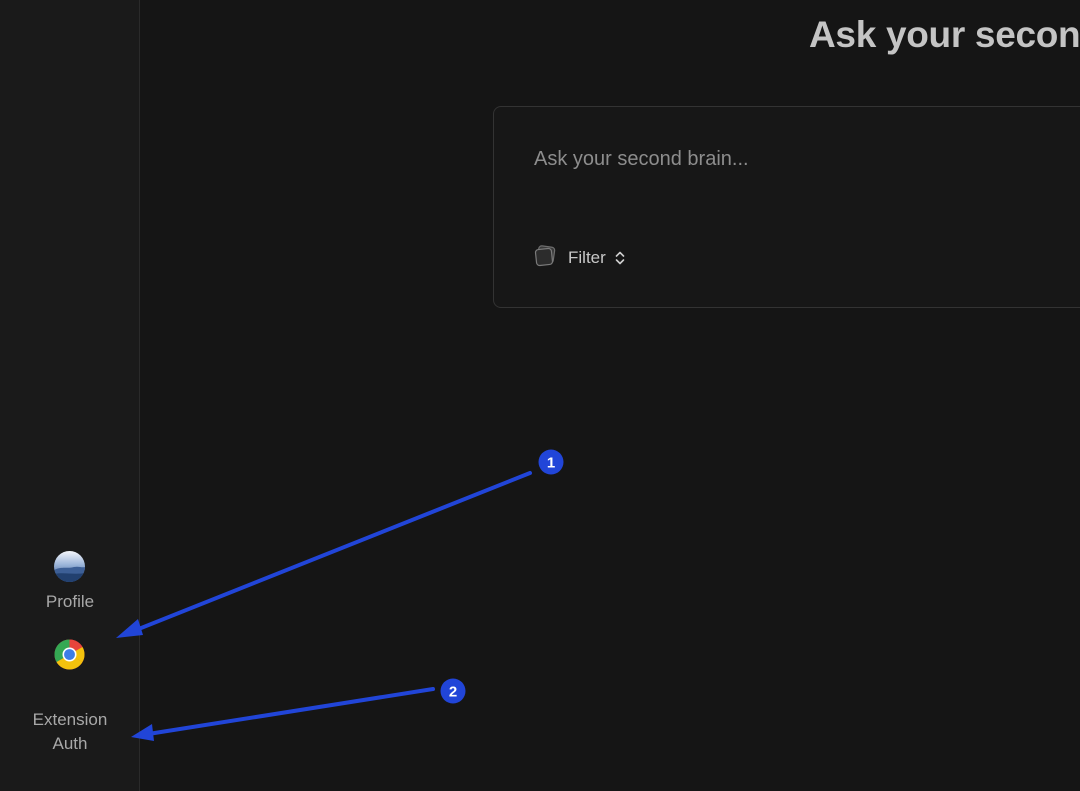 This screenshot has height=791, width=1080. What do you see at coordinates (944, 34) in the screenshot?
I see `page-title: Ask your seconc` at bounding box center [944, 34].